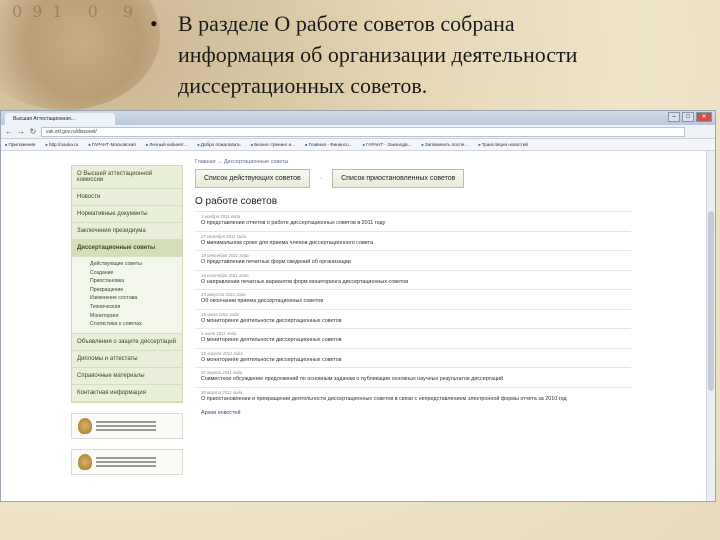 This screenshot has height=540, width=720. Describe the element at coordinates (398, 178) in the screenshot. I see `tab-suspended-councils: Список приостановленных советов` at that location.